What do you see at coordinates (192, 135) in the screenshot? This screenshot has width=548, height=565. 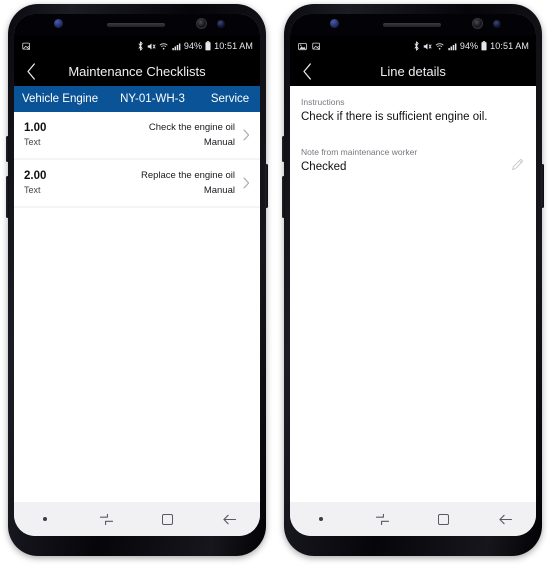 I see `row-right-group: Check the engine oil Manual` at bounding box center [192, 135].